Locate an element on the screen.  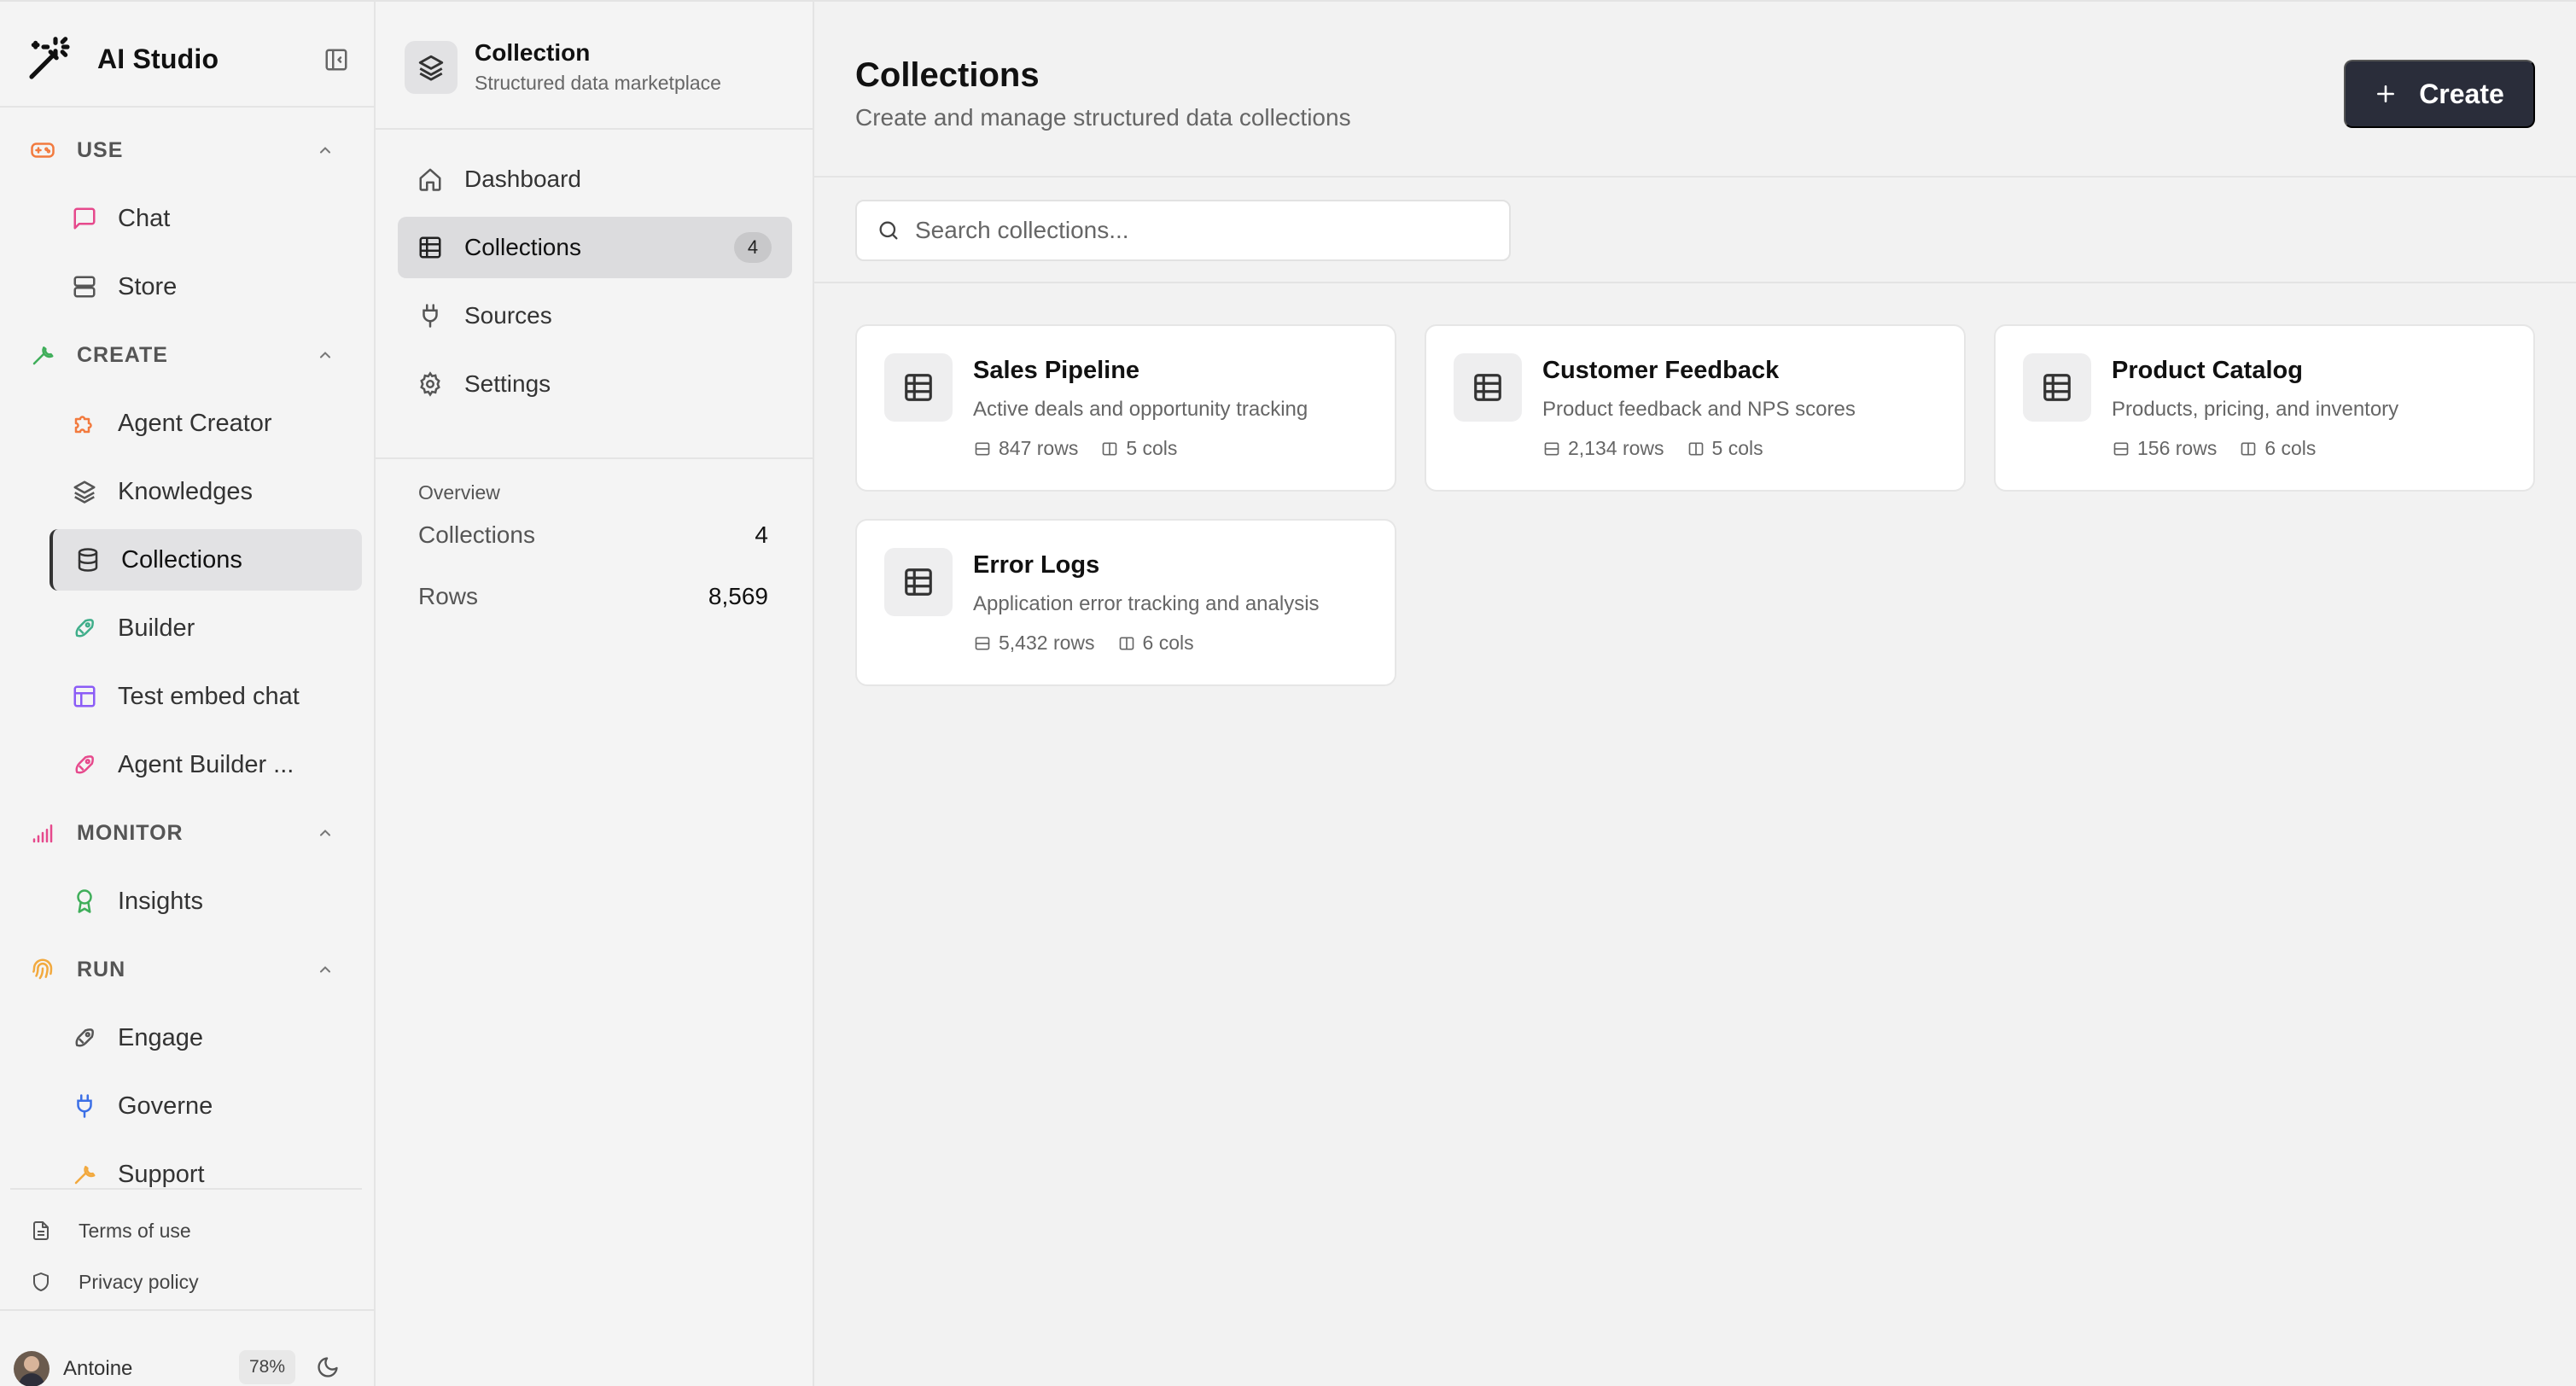
sidebar-collapse-icon is located at coordinates (336, 60).